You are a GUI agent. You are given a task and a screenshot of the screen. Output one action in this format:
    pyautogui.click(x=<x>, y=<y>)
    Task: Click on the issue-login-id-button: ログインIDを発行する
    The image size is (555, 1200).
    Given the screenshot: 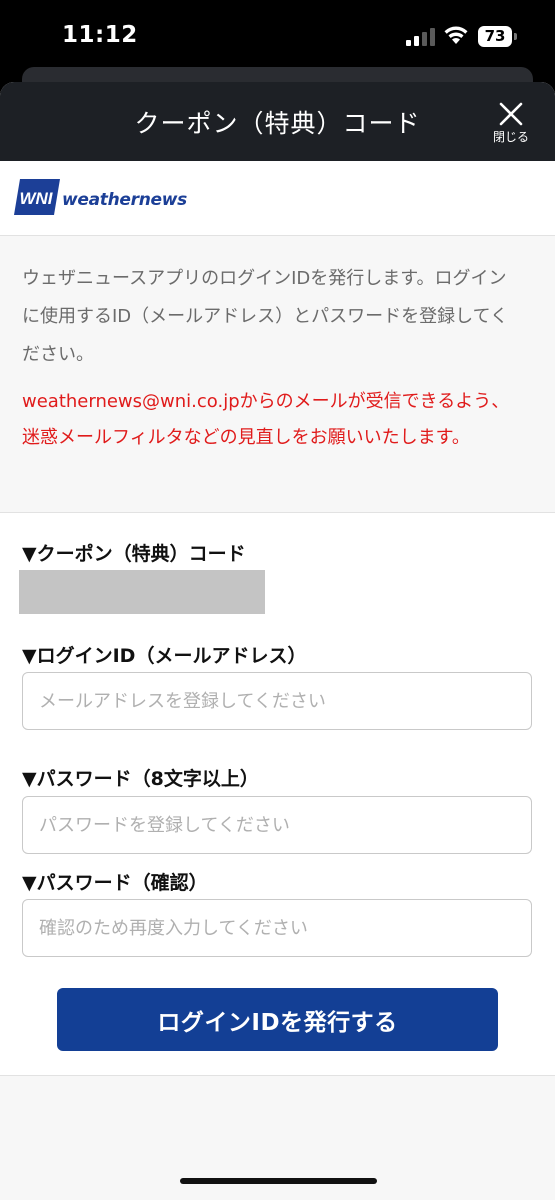 What is the action you would take?
    pyautogui.click(x=277, y=1019)
    